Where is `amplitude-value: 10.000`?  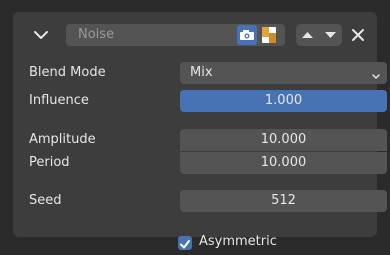
amplitude-value: 10.000 is located at coordinates (283, 139).